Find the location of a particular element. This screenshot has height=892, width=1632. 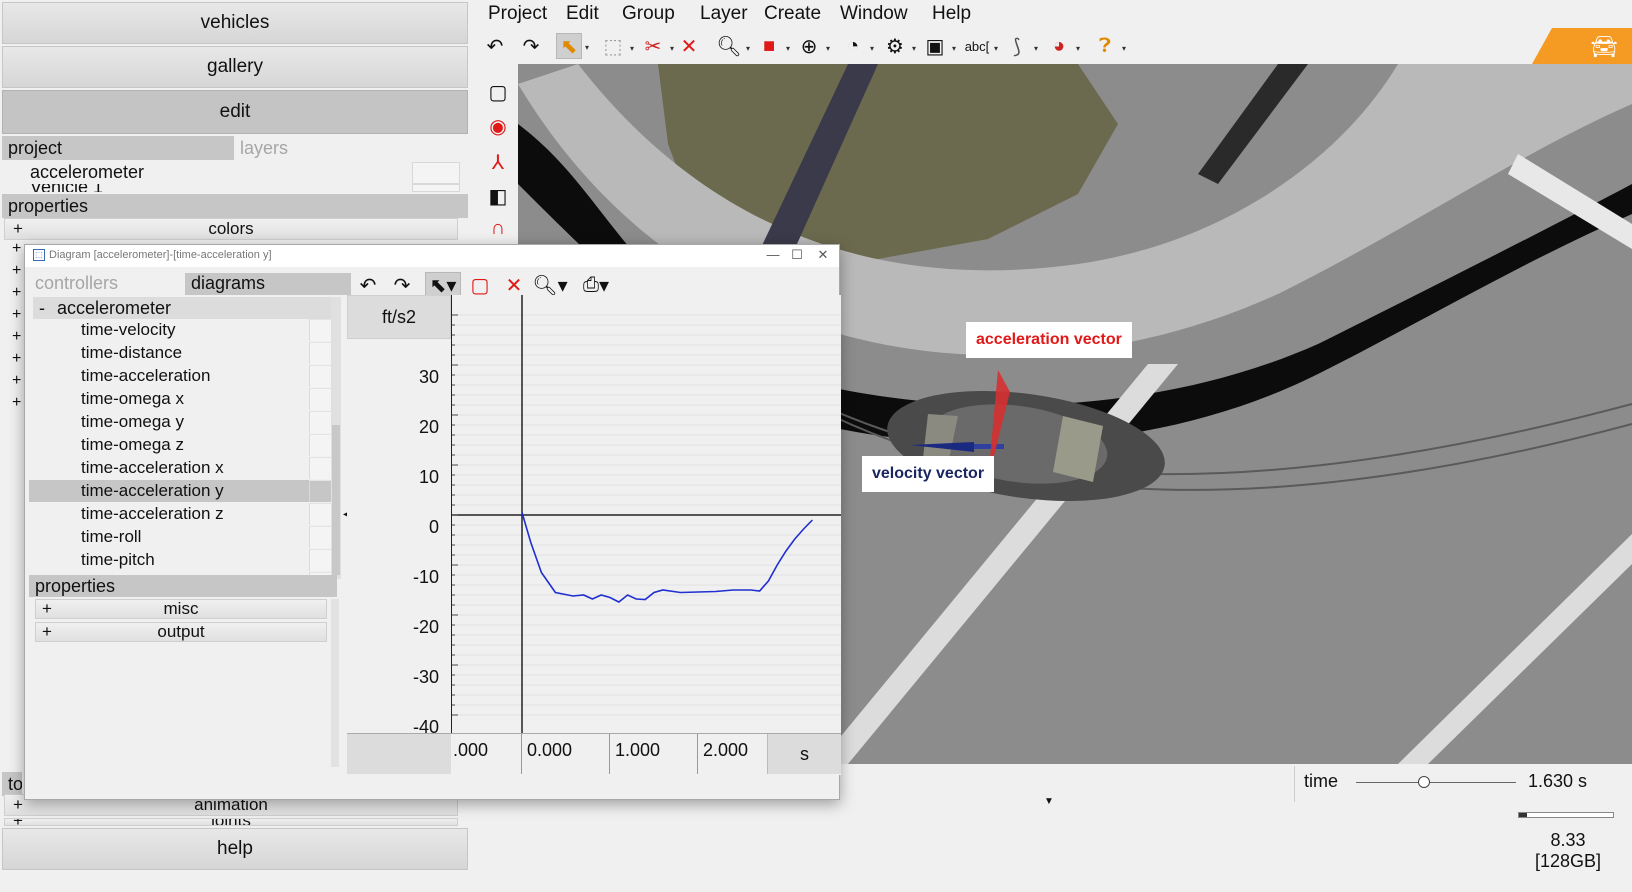

plot-area is located at coordinates (646, 514).